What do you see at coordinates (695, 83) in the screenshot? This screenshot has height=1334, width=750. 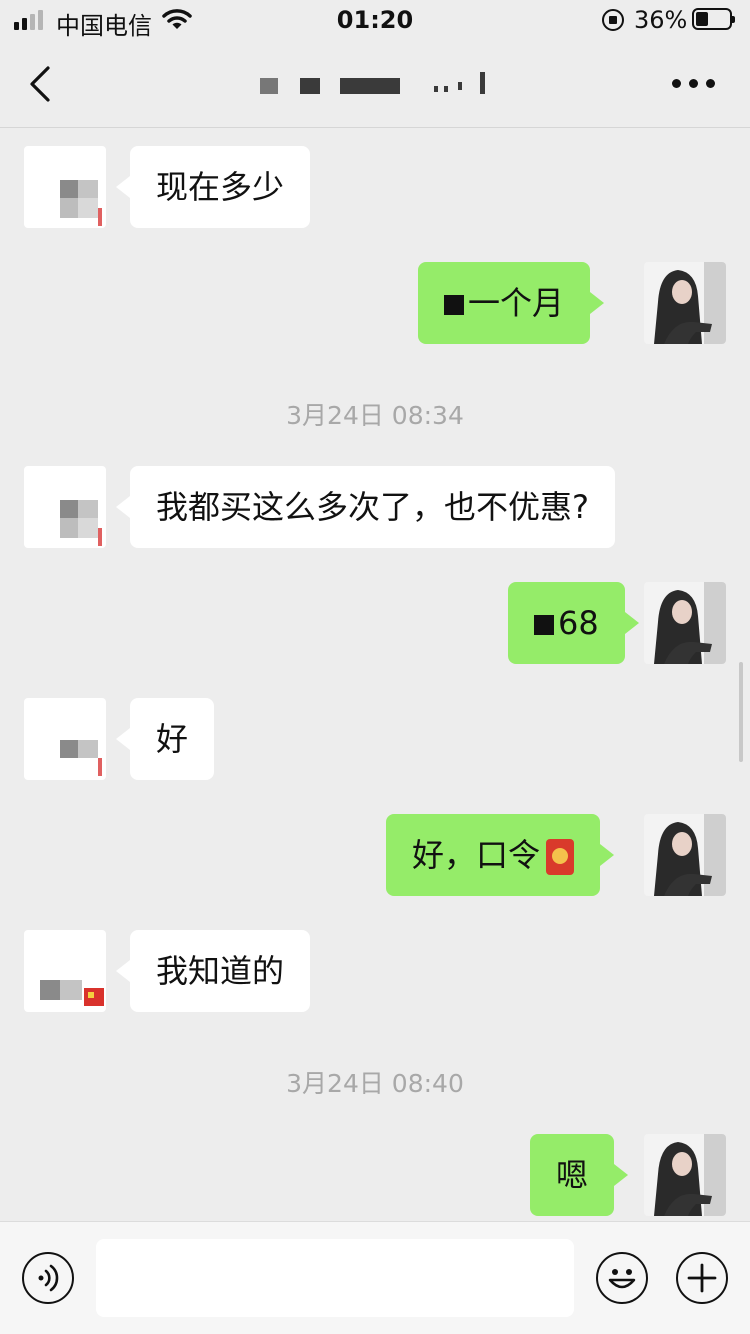 I see `more-button` at bounding box center [695, 83].